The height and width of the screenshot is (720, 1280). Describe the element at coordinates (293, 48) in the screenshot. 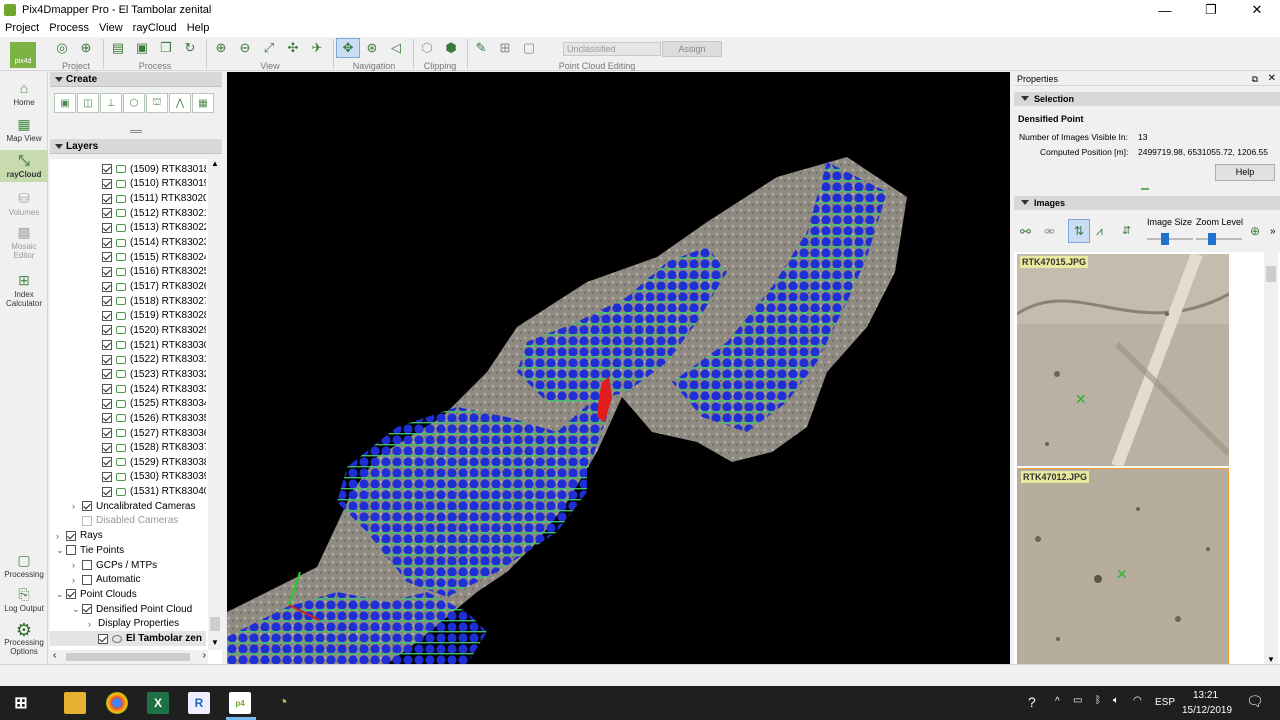

I see `expand-icon: ✣` at that location.